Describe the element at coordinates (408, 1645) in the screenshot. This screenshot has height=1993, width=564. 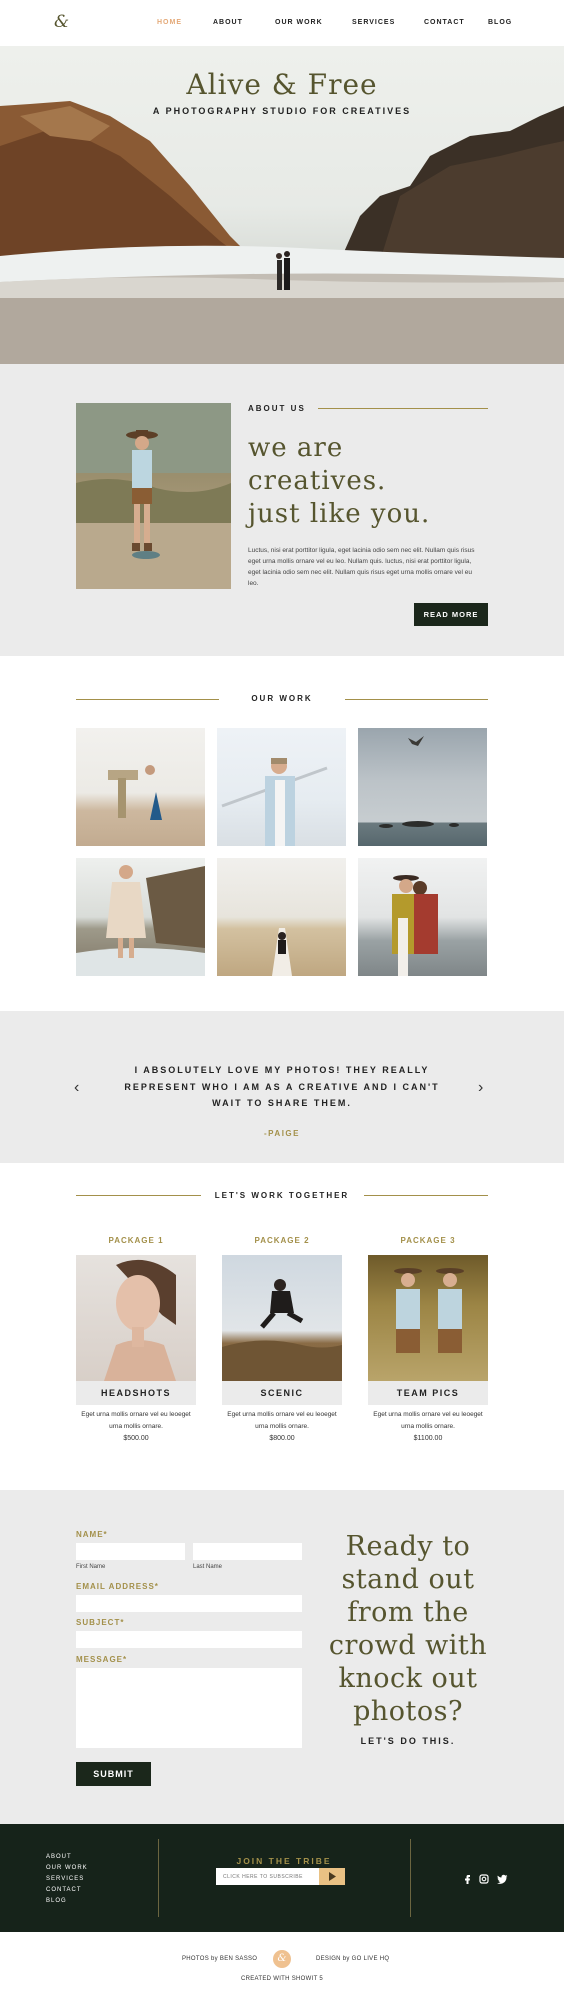
I see `cta-line-4: crowd with` at that location.